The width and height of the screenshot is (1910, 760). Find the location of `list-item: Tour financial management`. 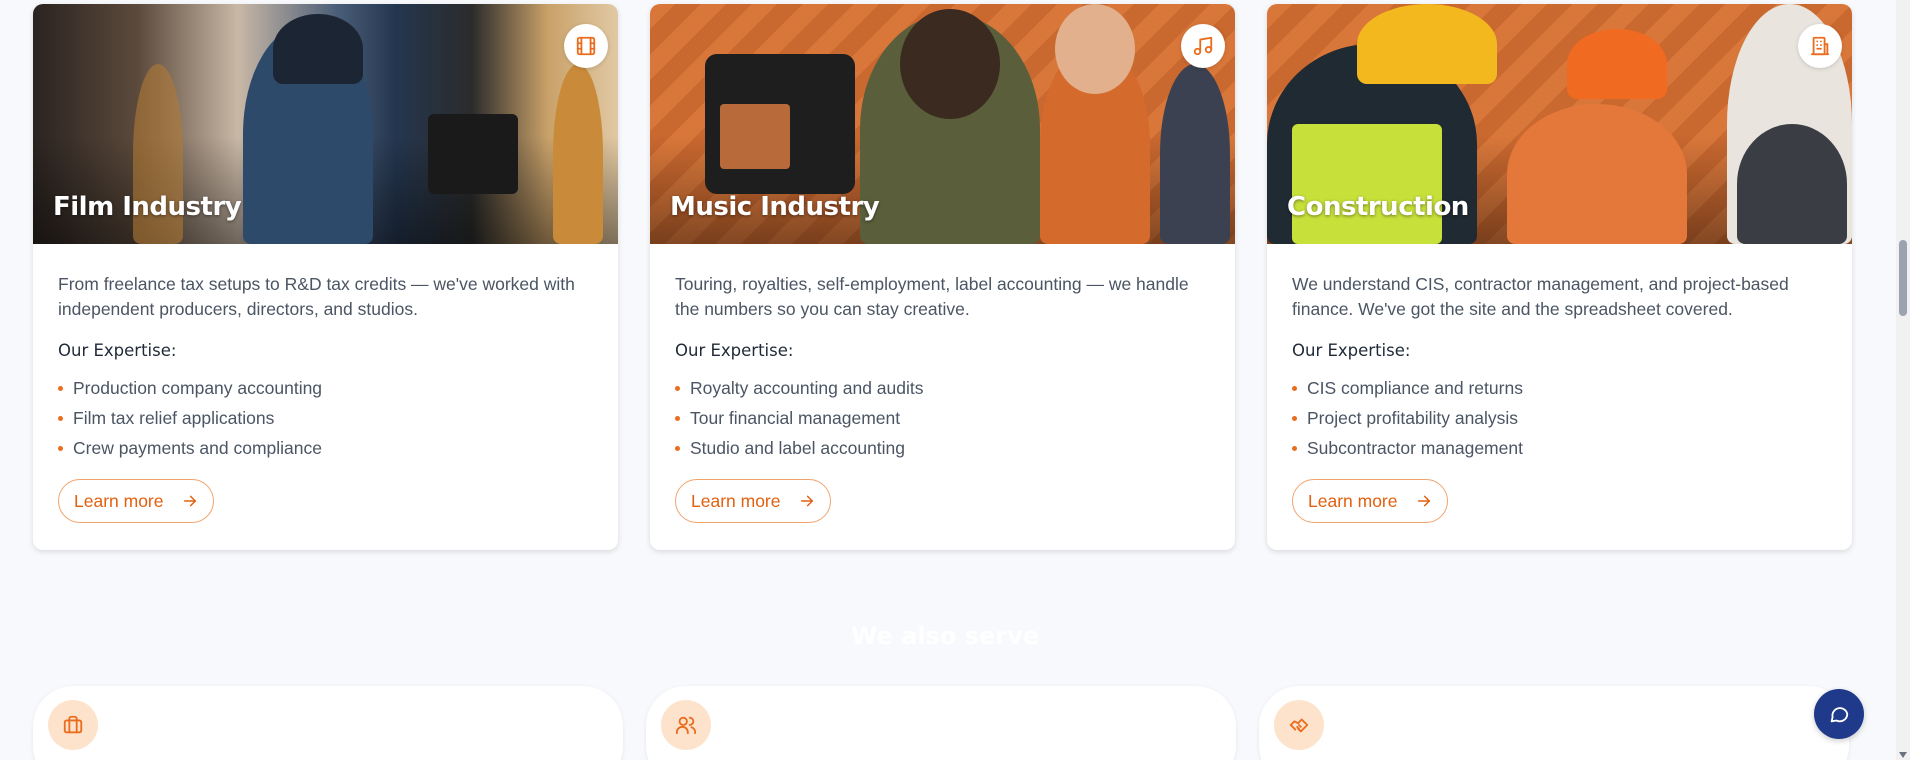

list-item: Tour financial management is located at coordinates (942, 418).